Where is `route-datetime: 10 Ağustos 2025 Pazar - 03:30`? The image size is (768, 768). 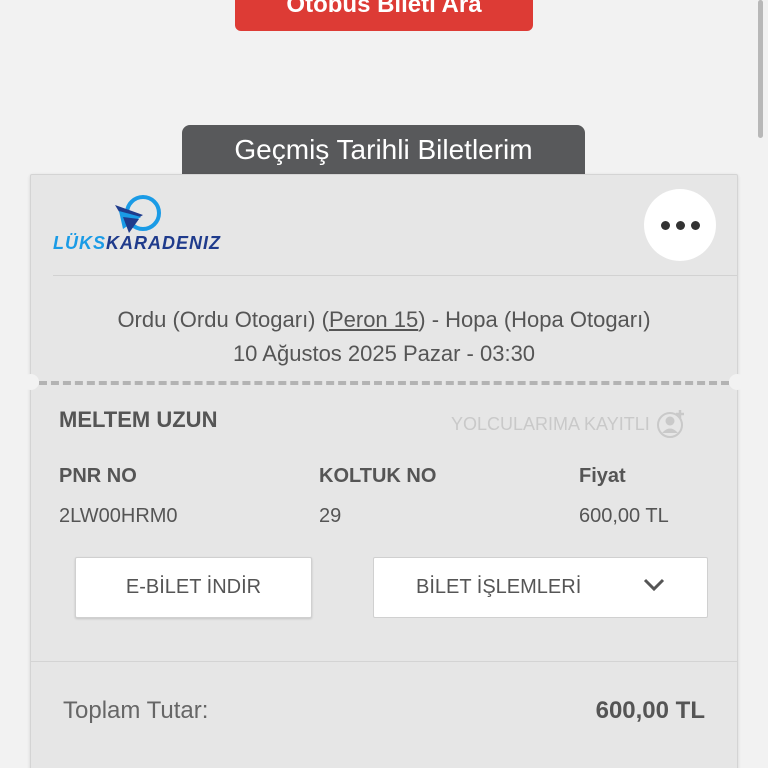 route-datetime: 10 Ağustos 2025 Pazar - 03:30 is located at coordinates (384, 353).